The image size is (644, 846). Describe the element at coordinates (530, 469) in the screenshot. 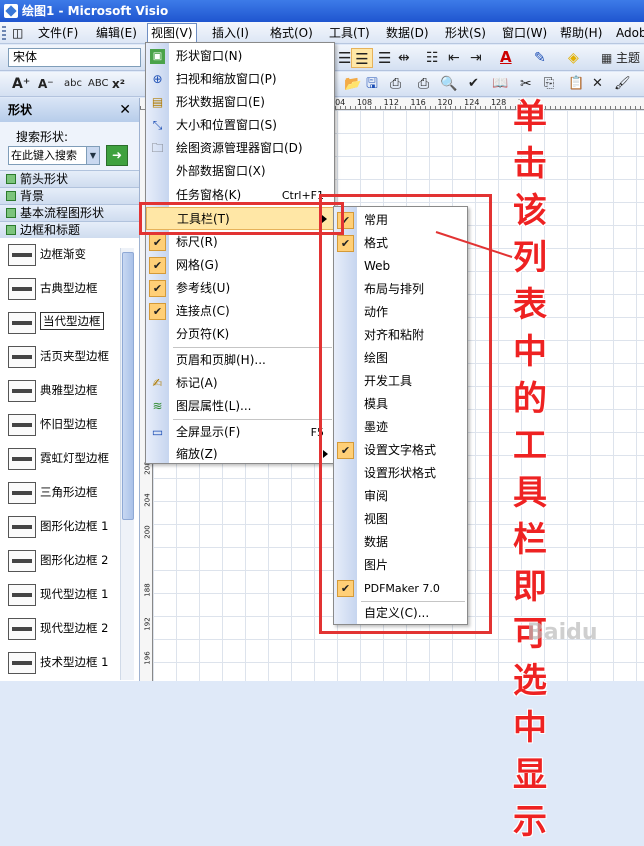

I see `annotation-text: 单击该列表中的工具栏即可选中显示` at that location.